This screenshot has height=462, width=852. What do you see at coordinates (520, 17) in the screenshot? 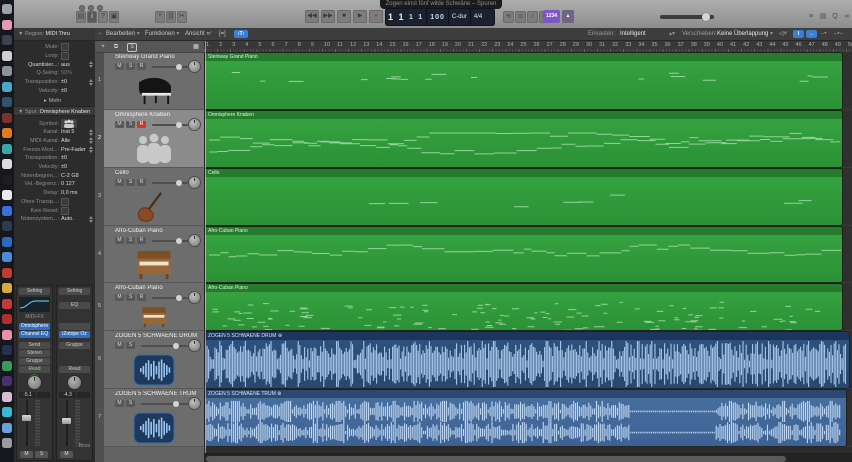
I see `replace-icon: ⊙` at bounding box center [520, 17].